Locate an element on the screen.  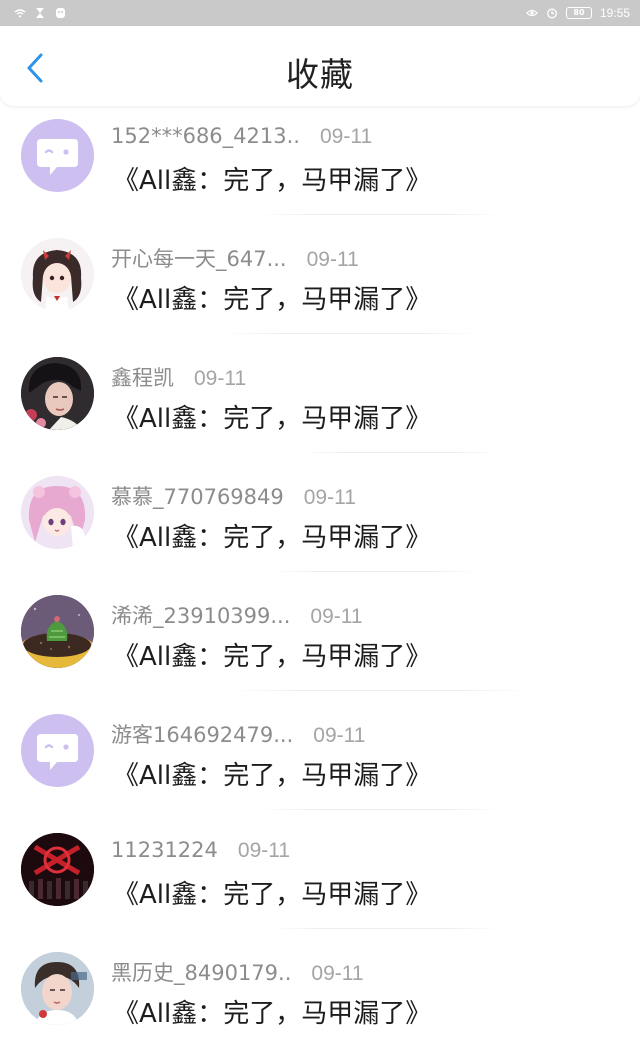
status-right-icons: 80 19:55 is located at coordinates (578, 13).